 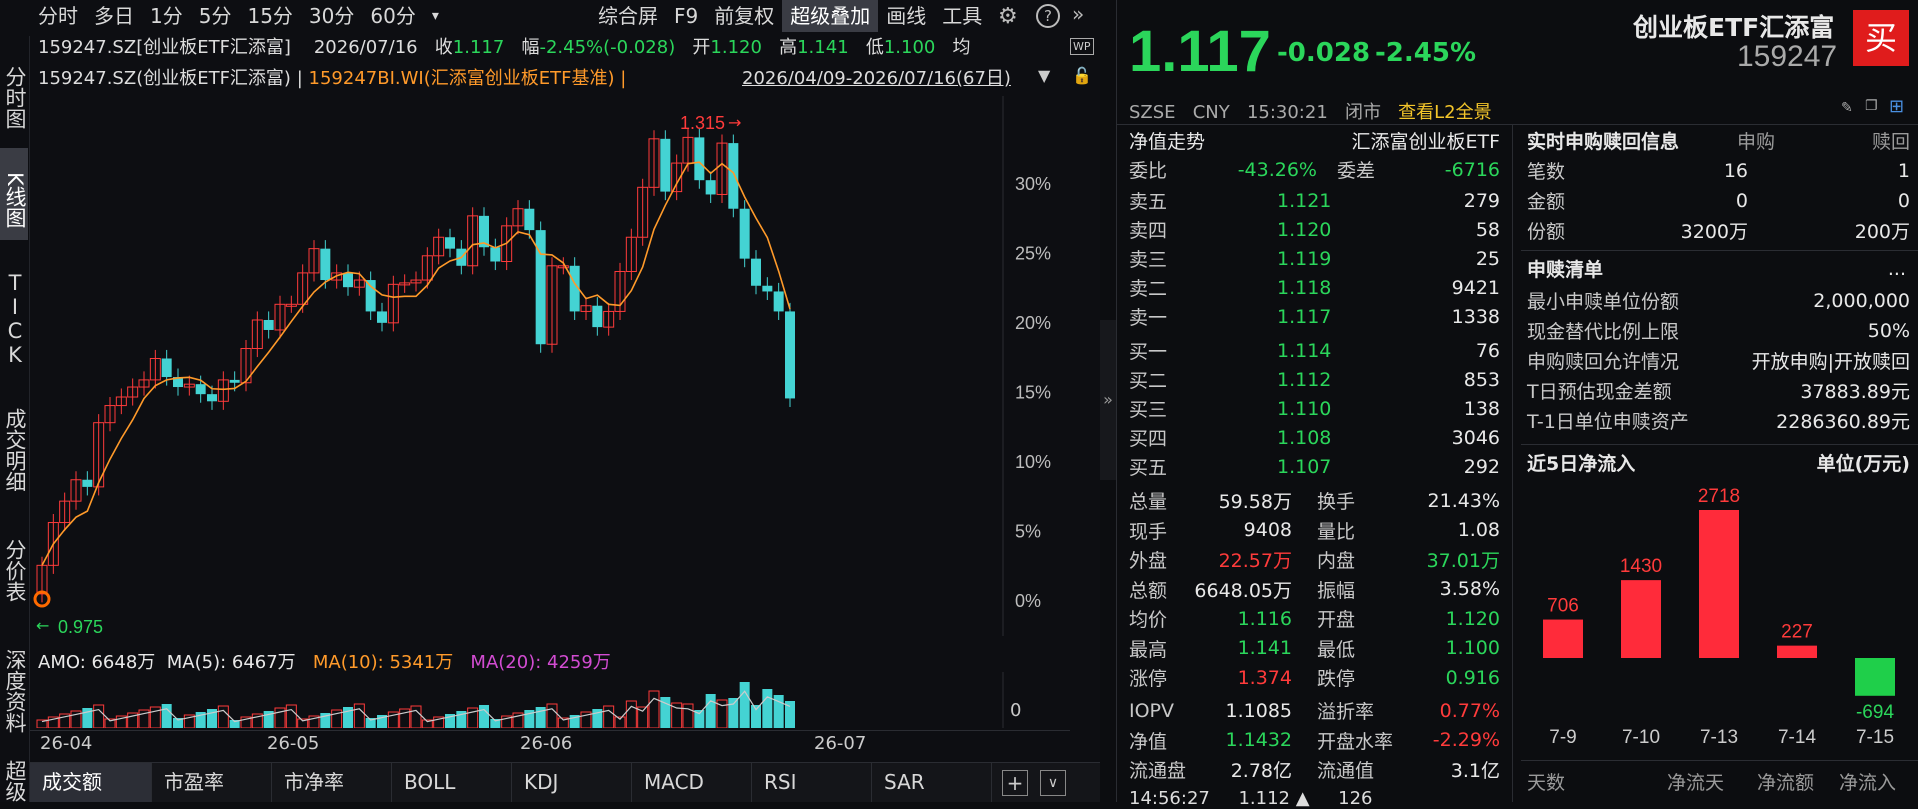 I want to click on vtab-intraday: 分时图, so click(x=14, y=92).